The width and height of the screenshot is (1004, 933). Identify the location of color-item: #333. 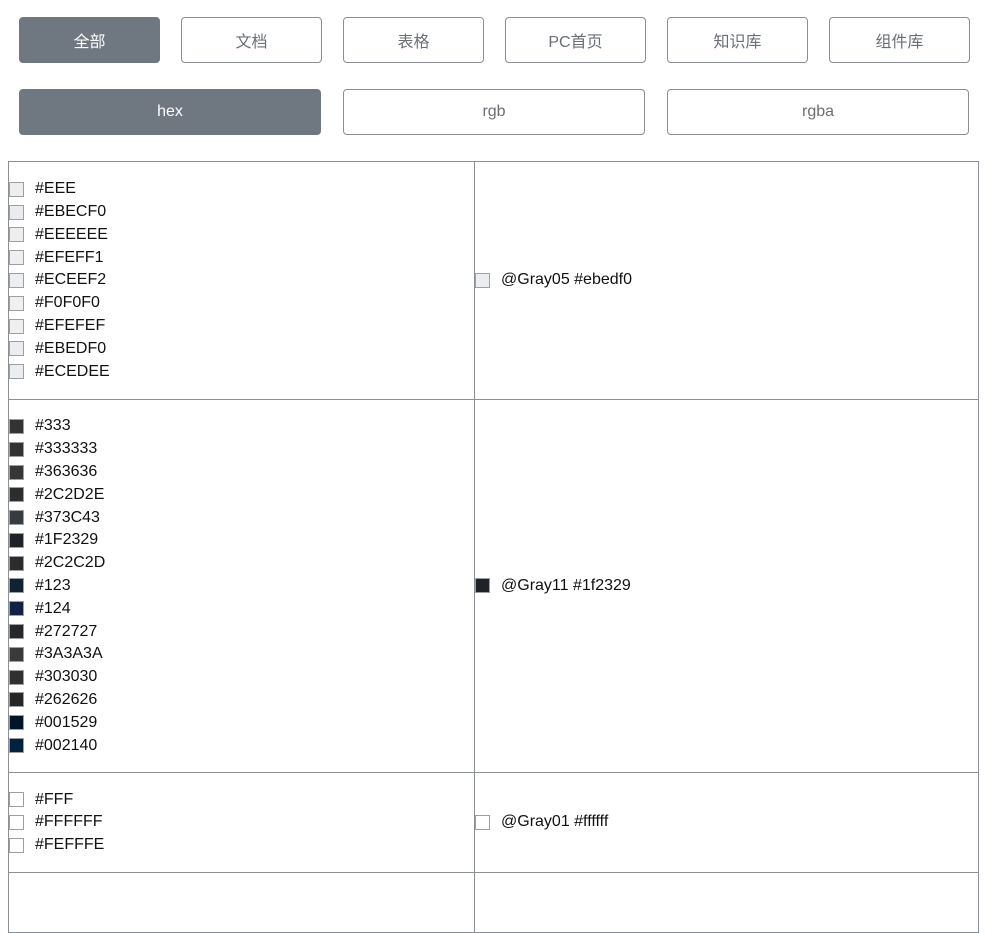
(241, 426).